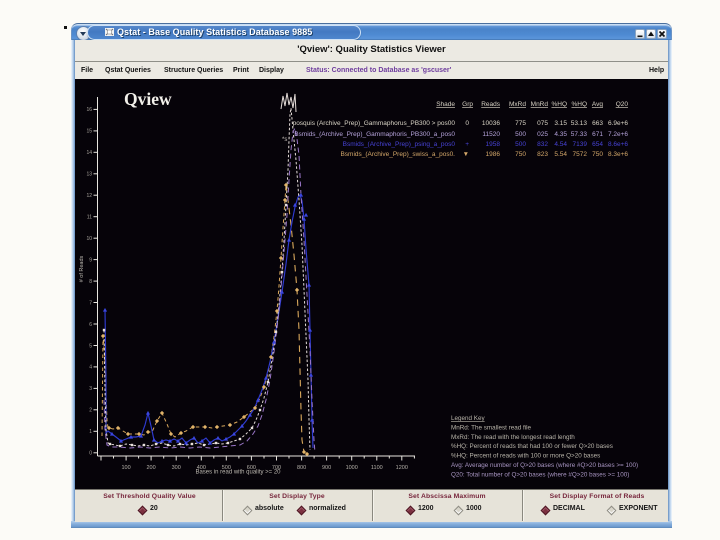 This screenshot has width=720, height=540. I want to click on svg-text: 7, so click(90, 303).